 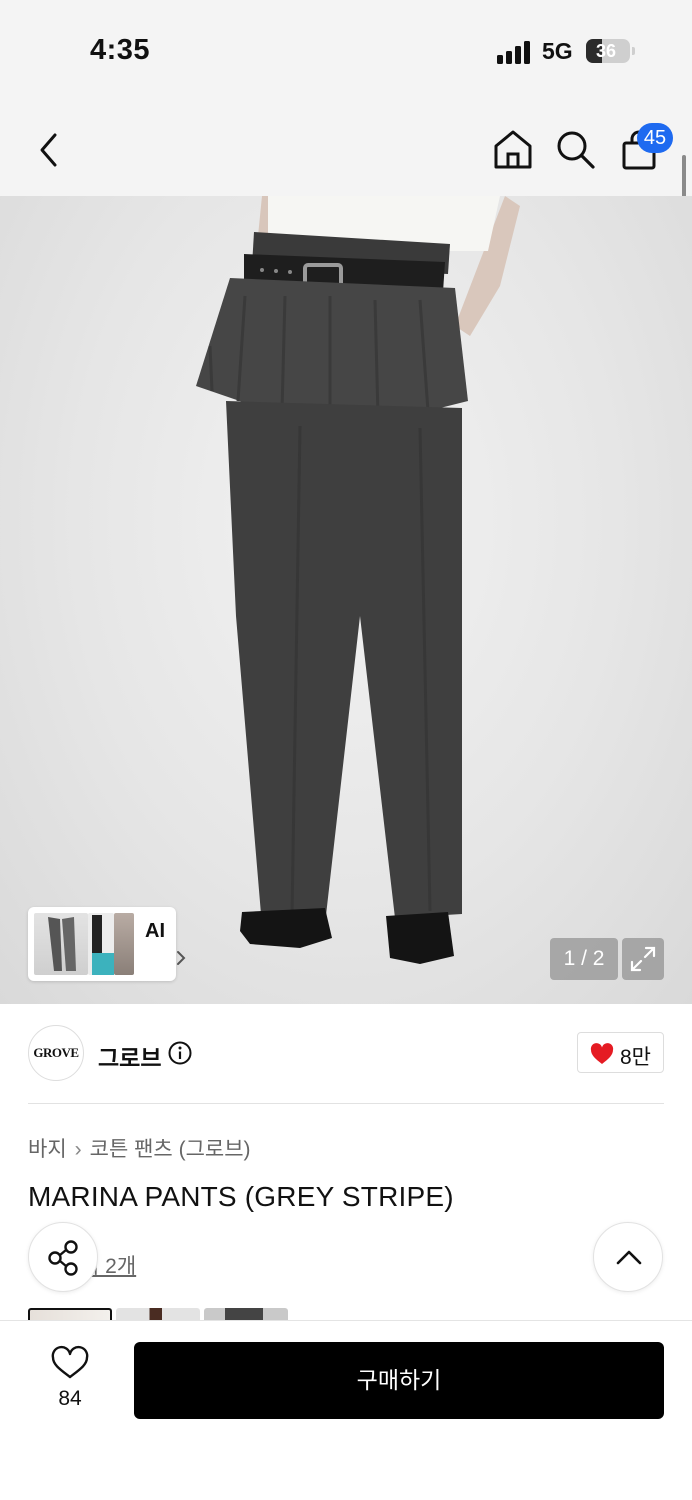 I want to click on chevron-right-icon, so click(x=181, y=958).